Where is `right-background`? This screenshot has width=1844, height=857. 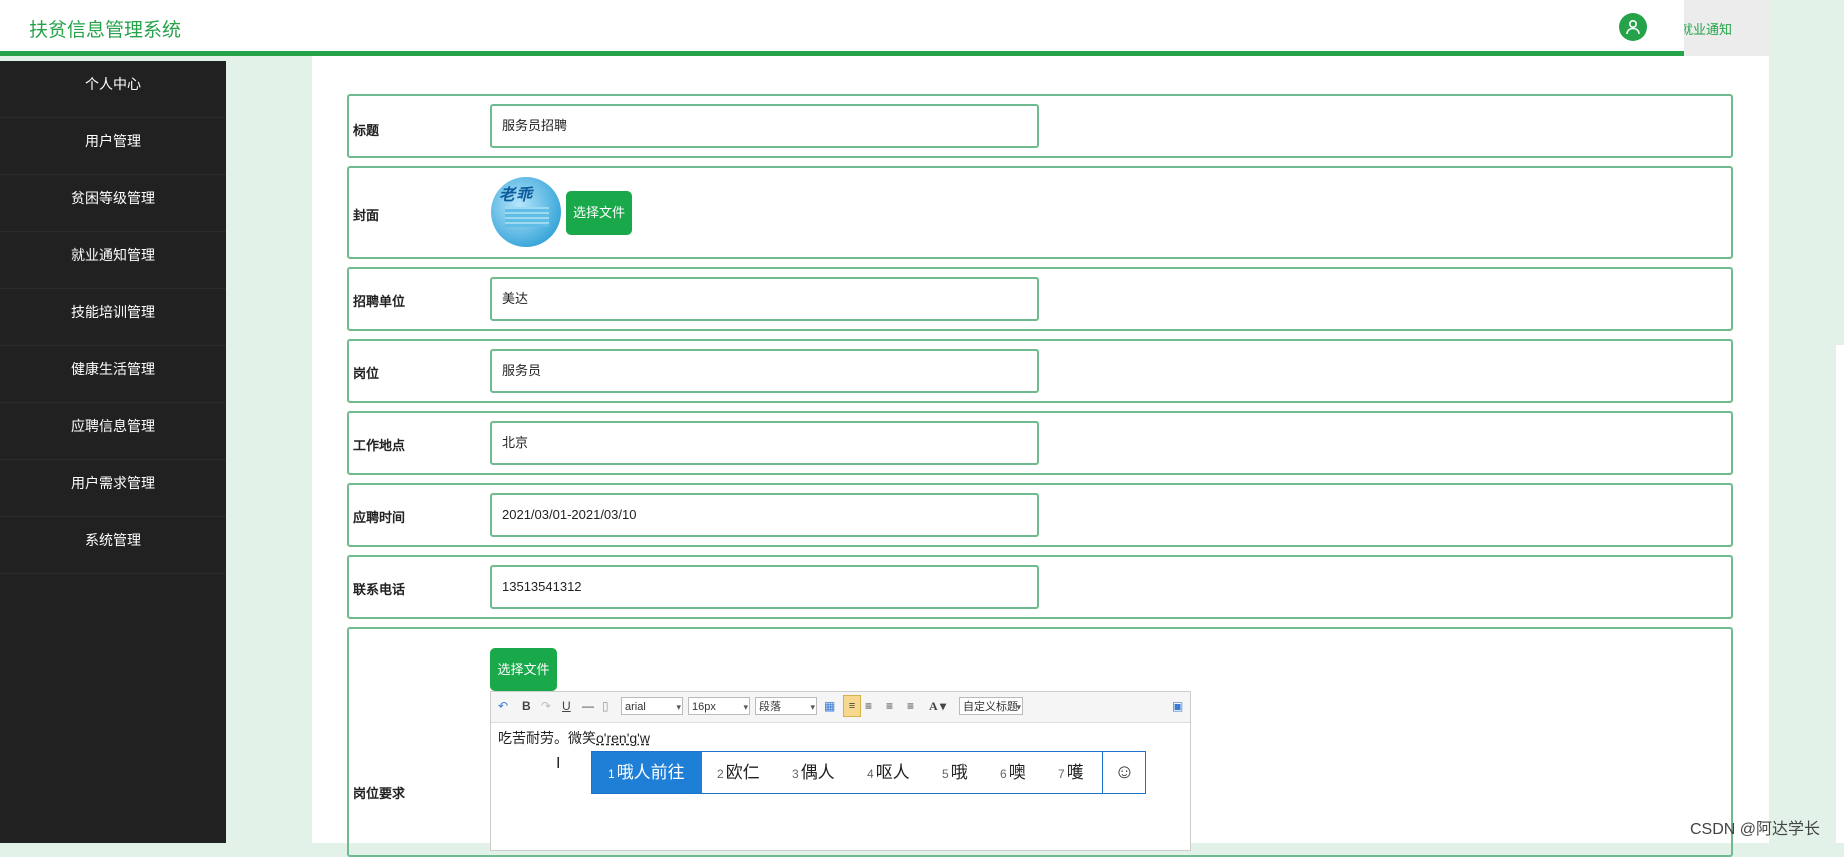 right-background is located at coordinates (1806, 449).